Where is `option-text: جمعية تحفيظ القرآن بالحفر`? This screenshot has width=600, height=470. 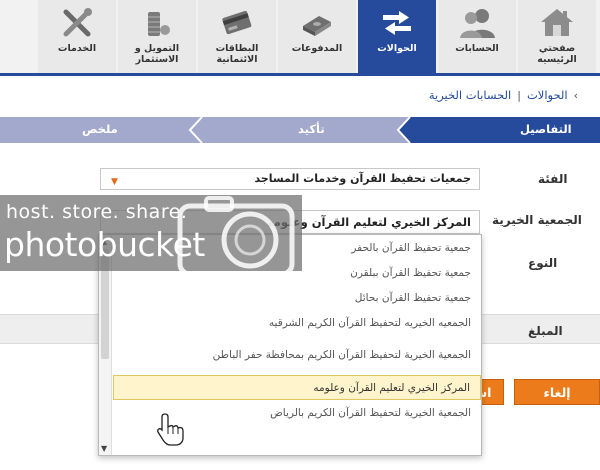
option-text: جمعية تحفيظ القرآن بالحفر is located at coordinates (411, 247).